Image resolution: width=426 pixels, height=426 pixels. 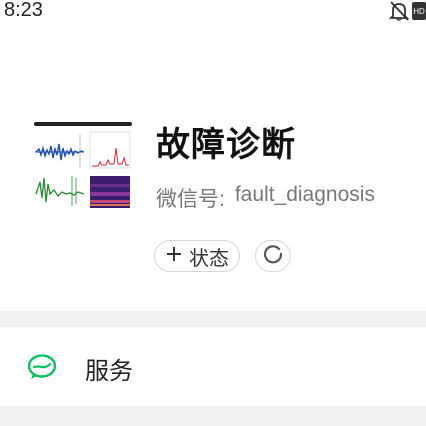 I want to click on wechat-id-label: 微信号:, so click(x=190, y=199).